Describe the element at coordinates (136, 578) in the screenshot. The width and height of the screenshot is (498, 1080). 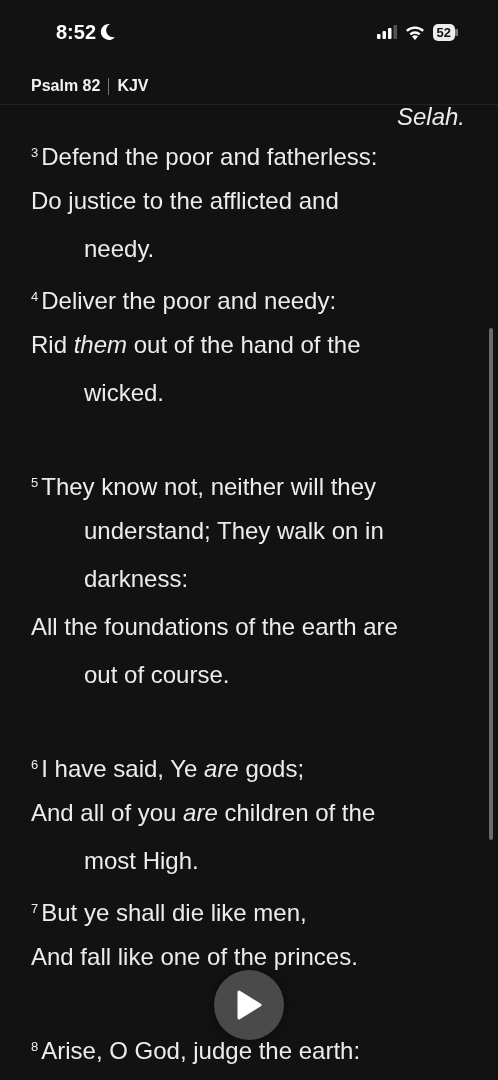
I see `verse-text: darkness:` at that location.